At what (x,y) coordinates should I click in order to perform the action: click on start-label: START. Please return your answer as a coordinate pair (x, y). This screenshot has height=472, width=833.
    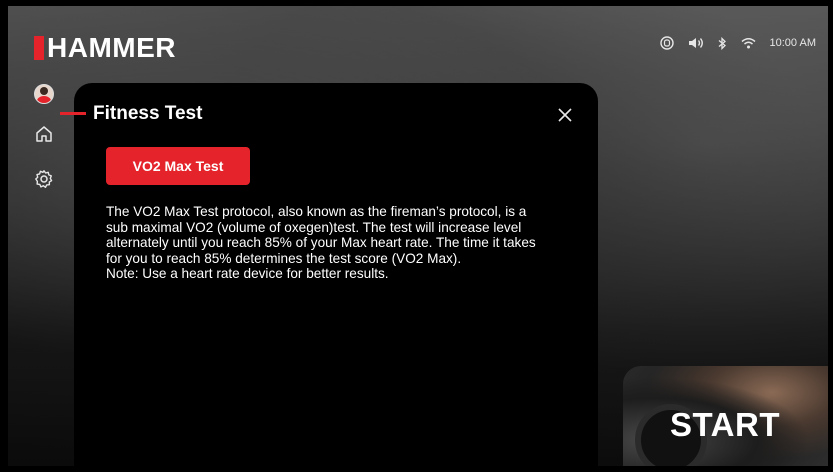
    Looking at the image, I should click on (724, 424).